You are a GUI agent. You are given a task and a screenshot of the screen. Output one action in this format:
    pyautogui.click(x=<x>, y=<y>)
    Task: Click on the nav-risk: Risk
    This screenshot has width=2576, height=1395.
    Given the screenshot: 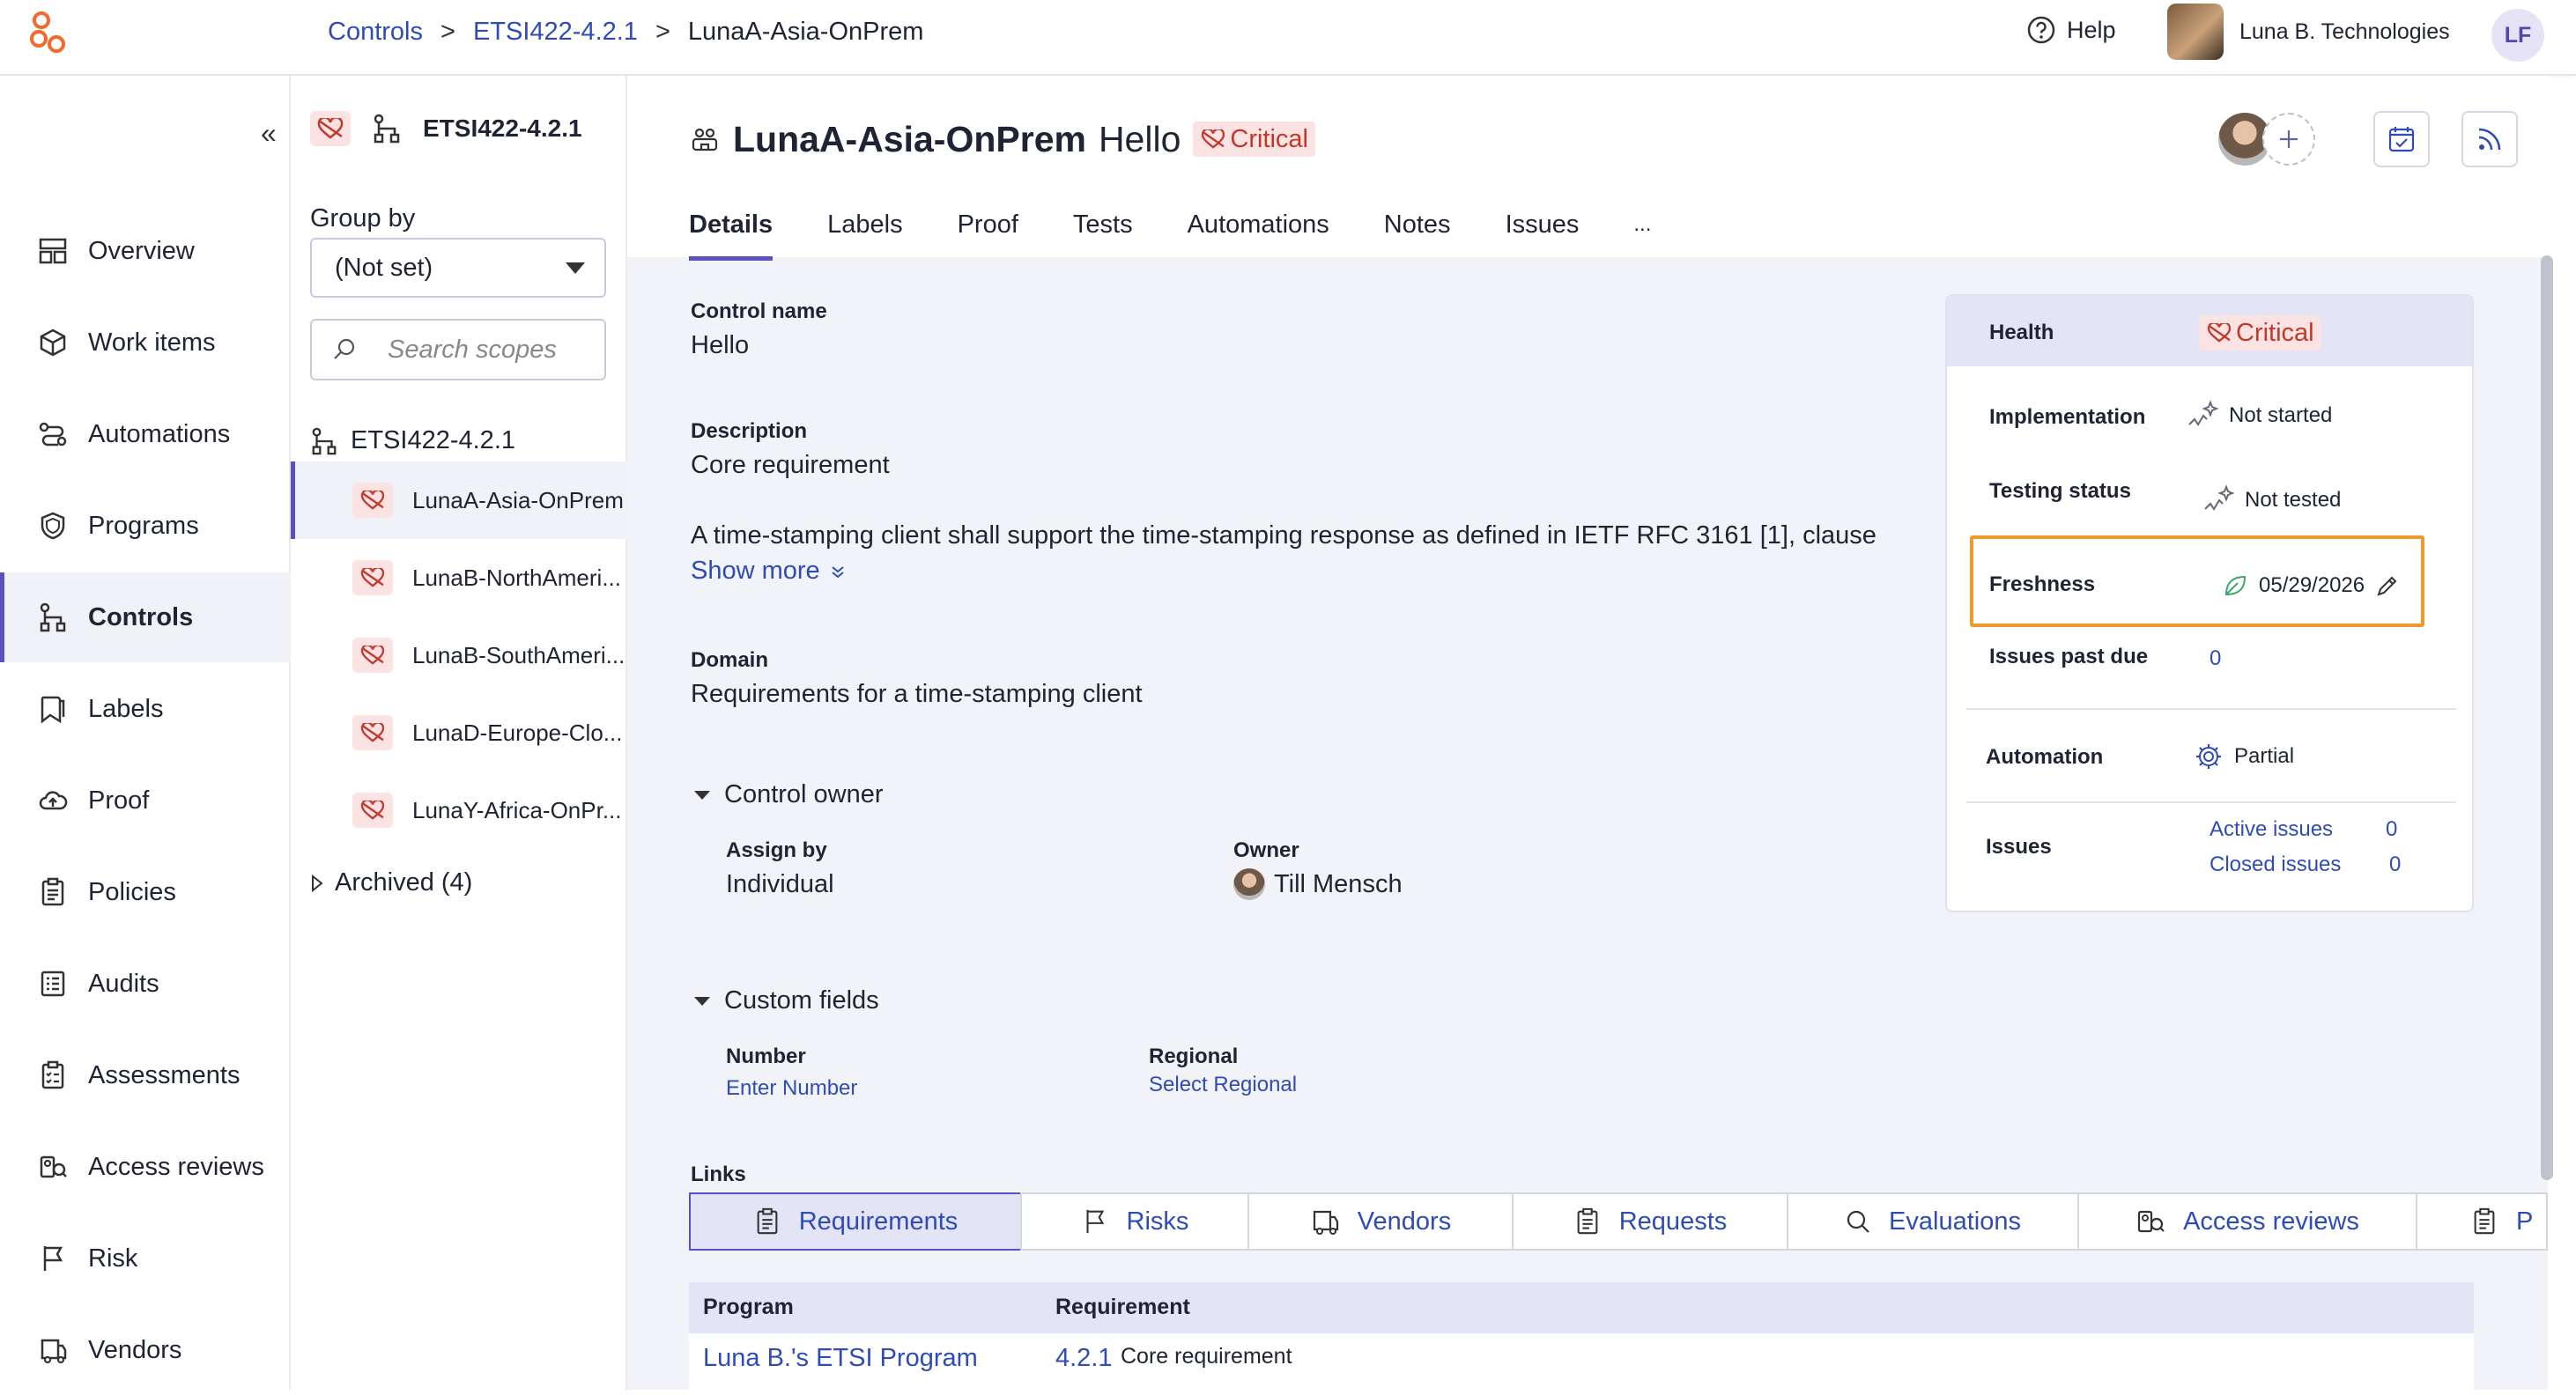 What is the action you would take?
    pyautogui.click(x=146, y=1258)
    